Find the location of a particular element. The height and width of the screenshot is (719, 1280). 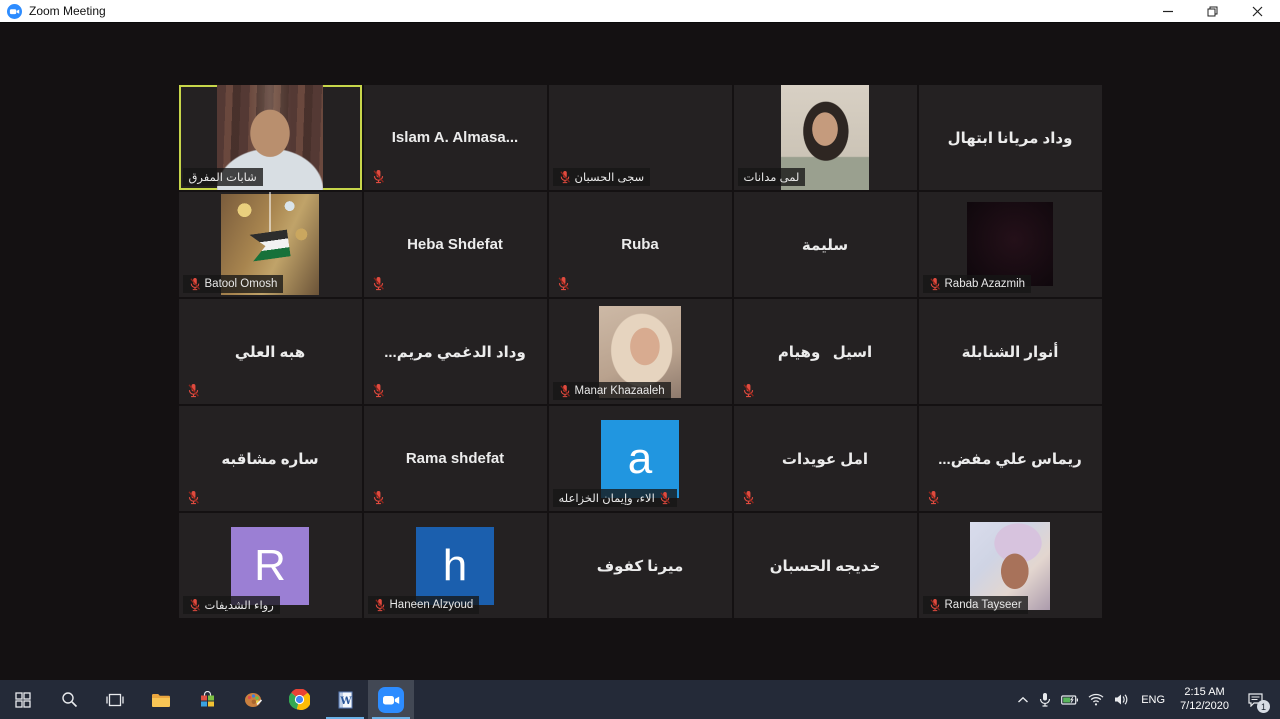

task-view-button is located at coordinates (115, 699).